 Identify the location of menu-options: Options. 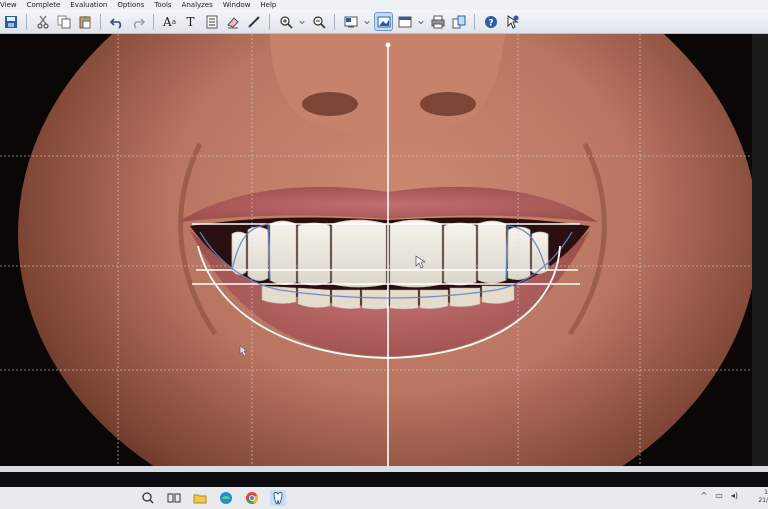
(130, 5).